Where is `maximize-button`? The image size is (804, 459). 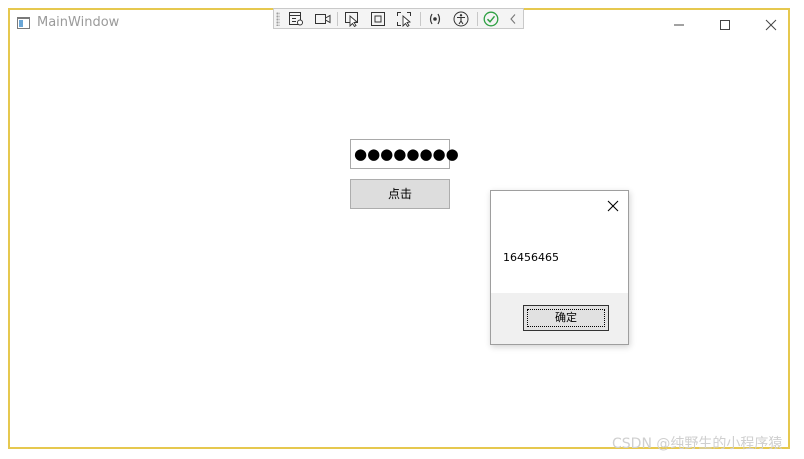
maximize-button is located at coordinates (725, 25).